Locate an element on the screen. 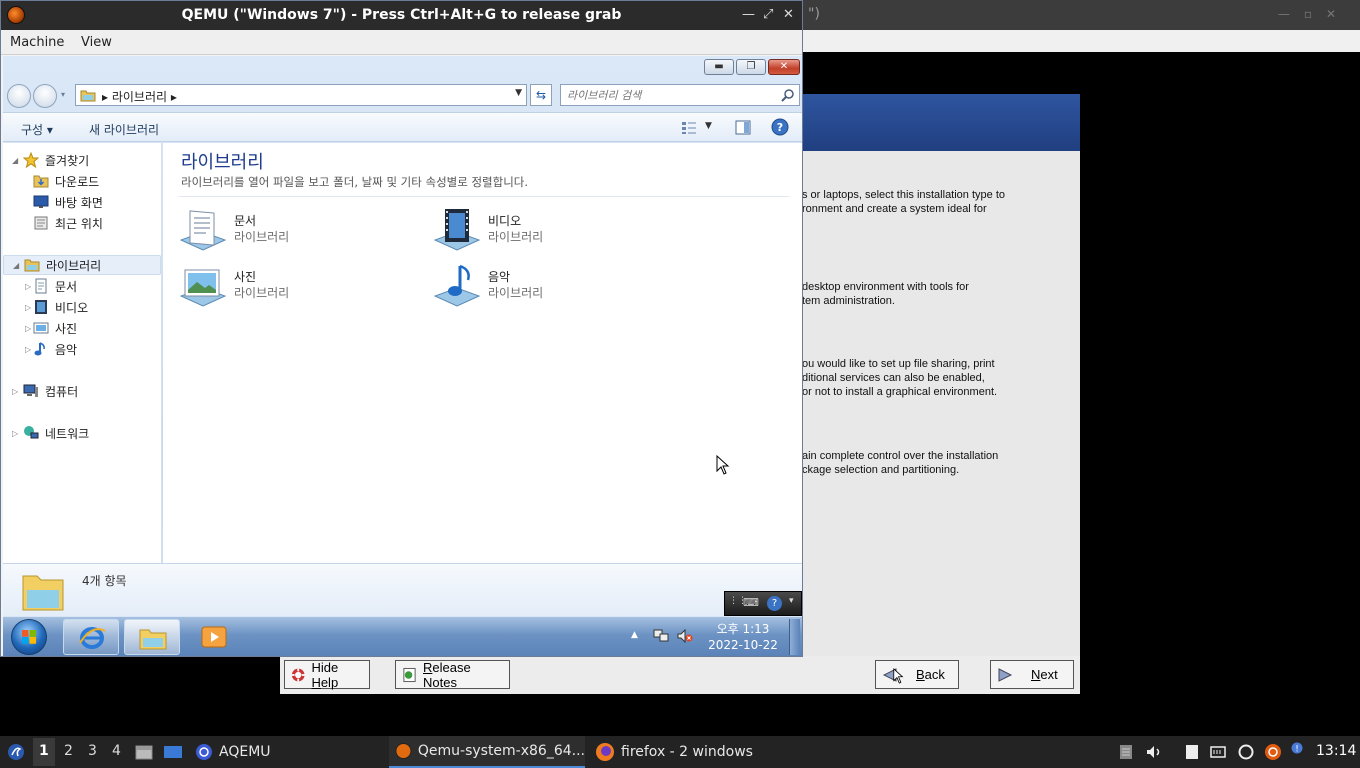  nav-libraries: ◢ 라이브러리 is located at coordinates (82, 265).